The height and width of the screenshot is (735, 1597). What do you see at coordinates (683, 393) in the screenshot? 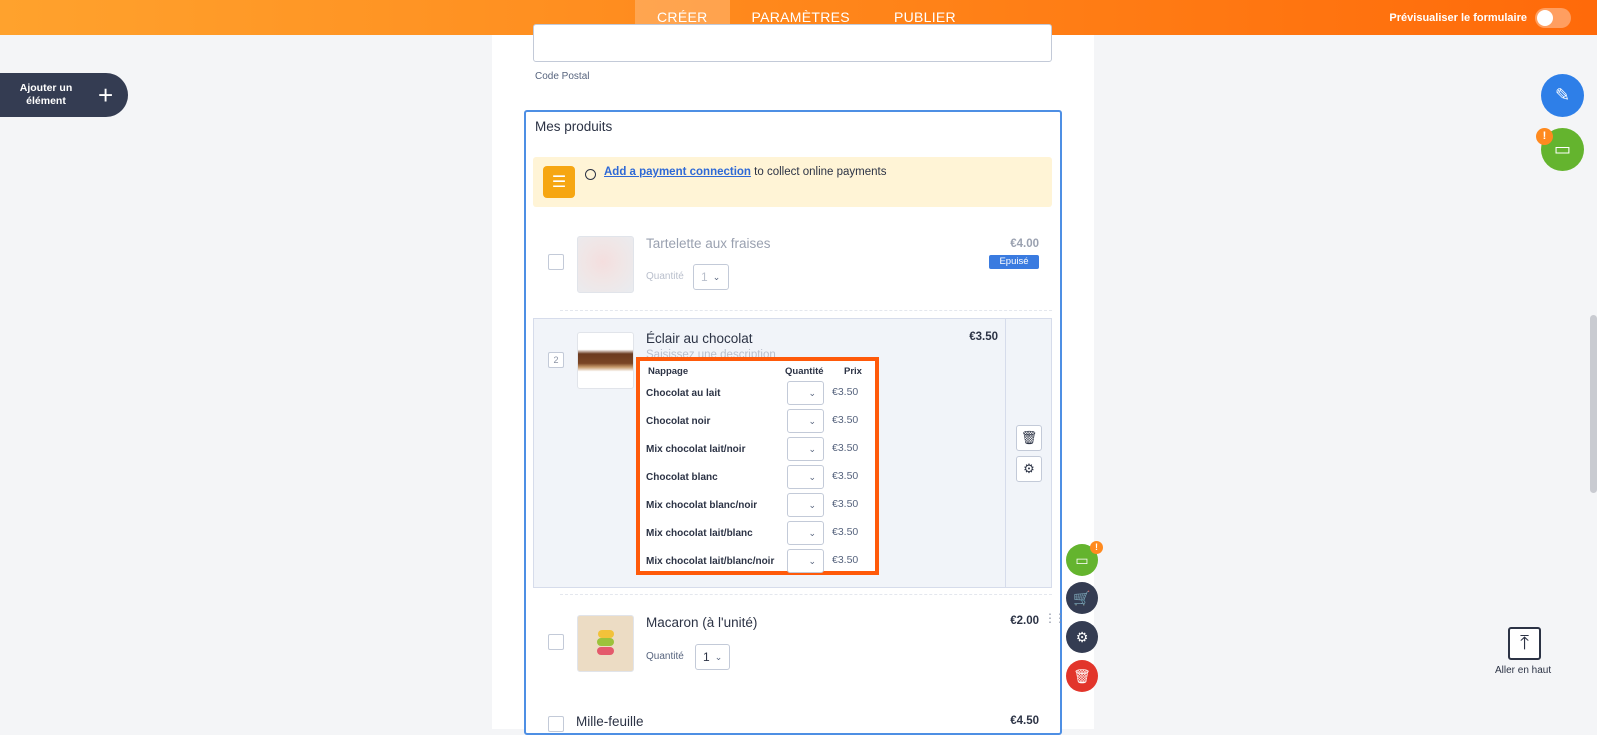
I see `variant-name: Chocolat au lait` at bounding box center [683, 393].